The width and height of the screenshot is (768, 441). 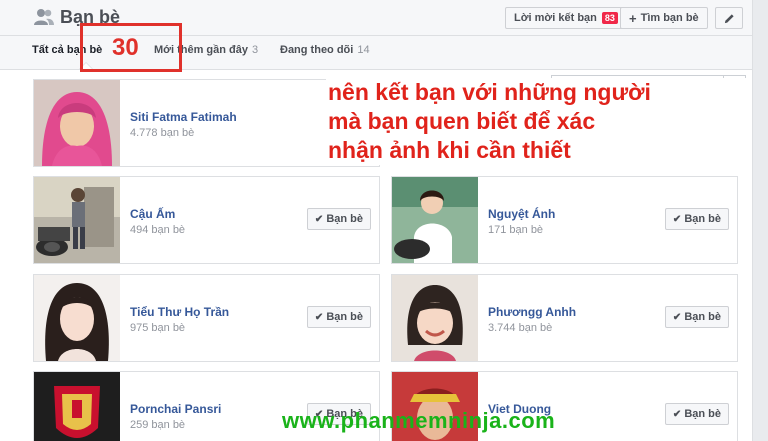 I want to click on advice-line: mà bạn quen biết để xác, so click(x=462, y=121).